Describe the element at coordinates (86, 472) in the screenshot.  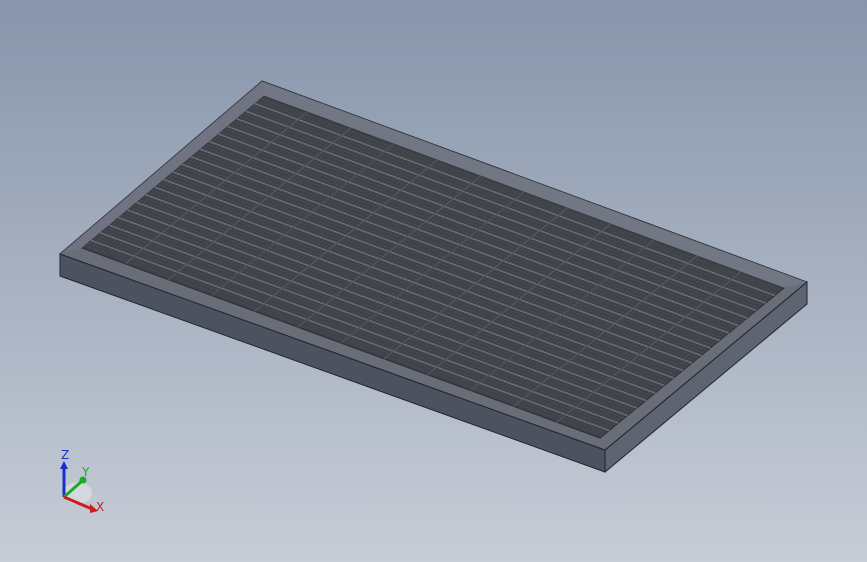
I see `y-axis-label: Y` at that location.